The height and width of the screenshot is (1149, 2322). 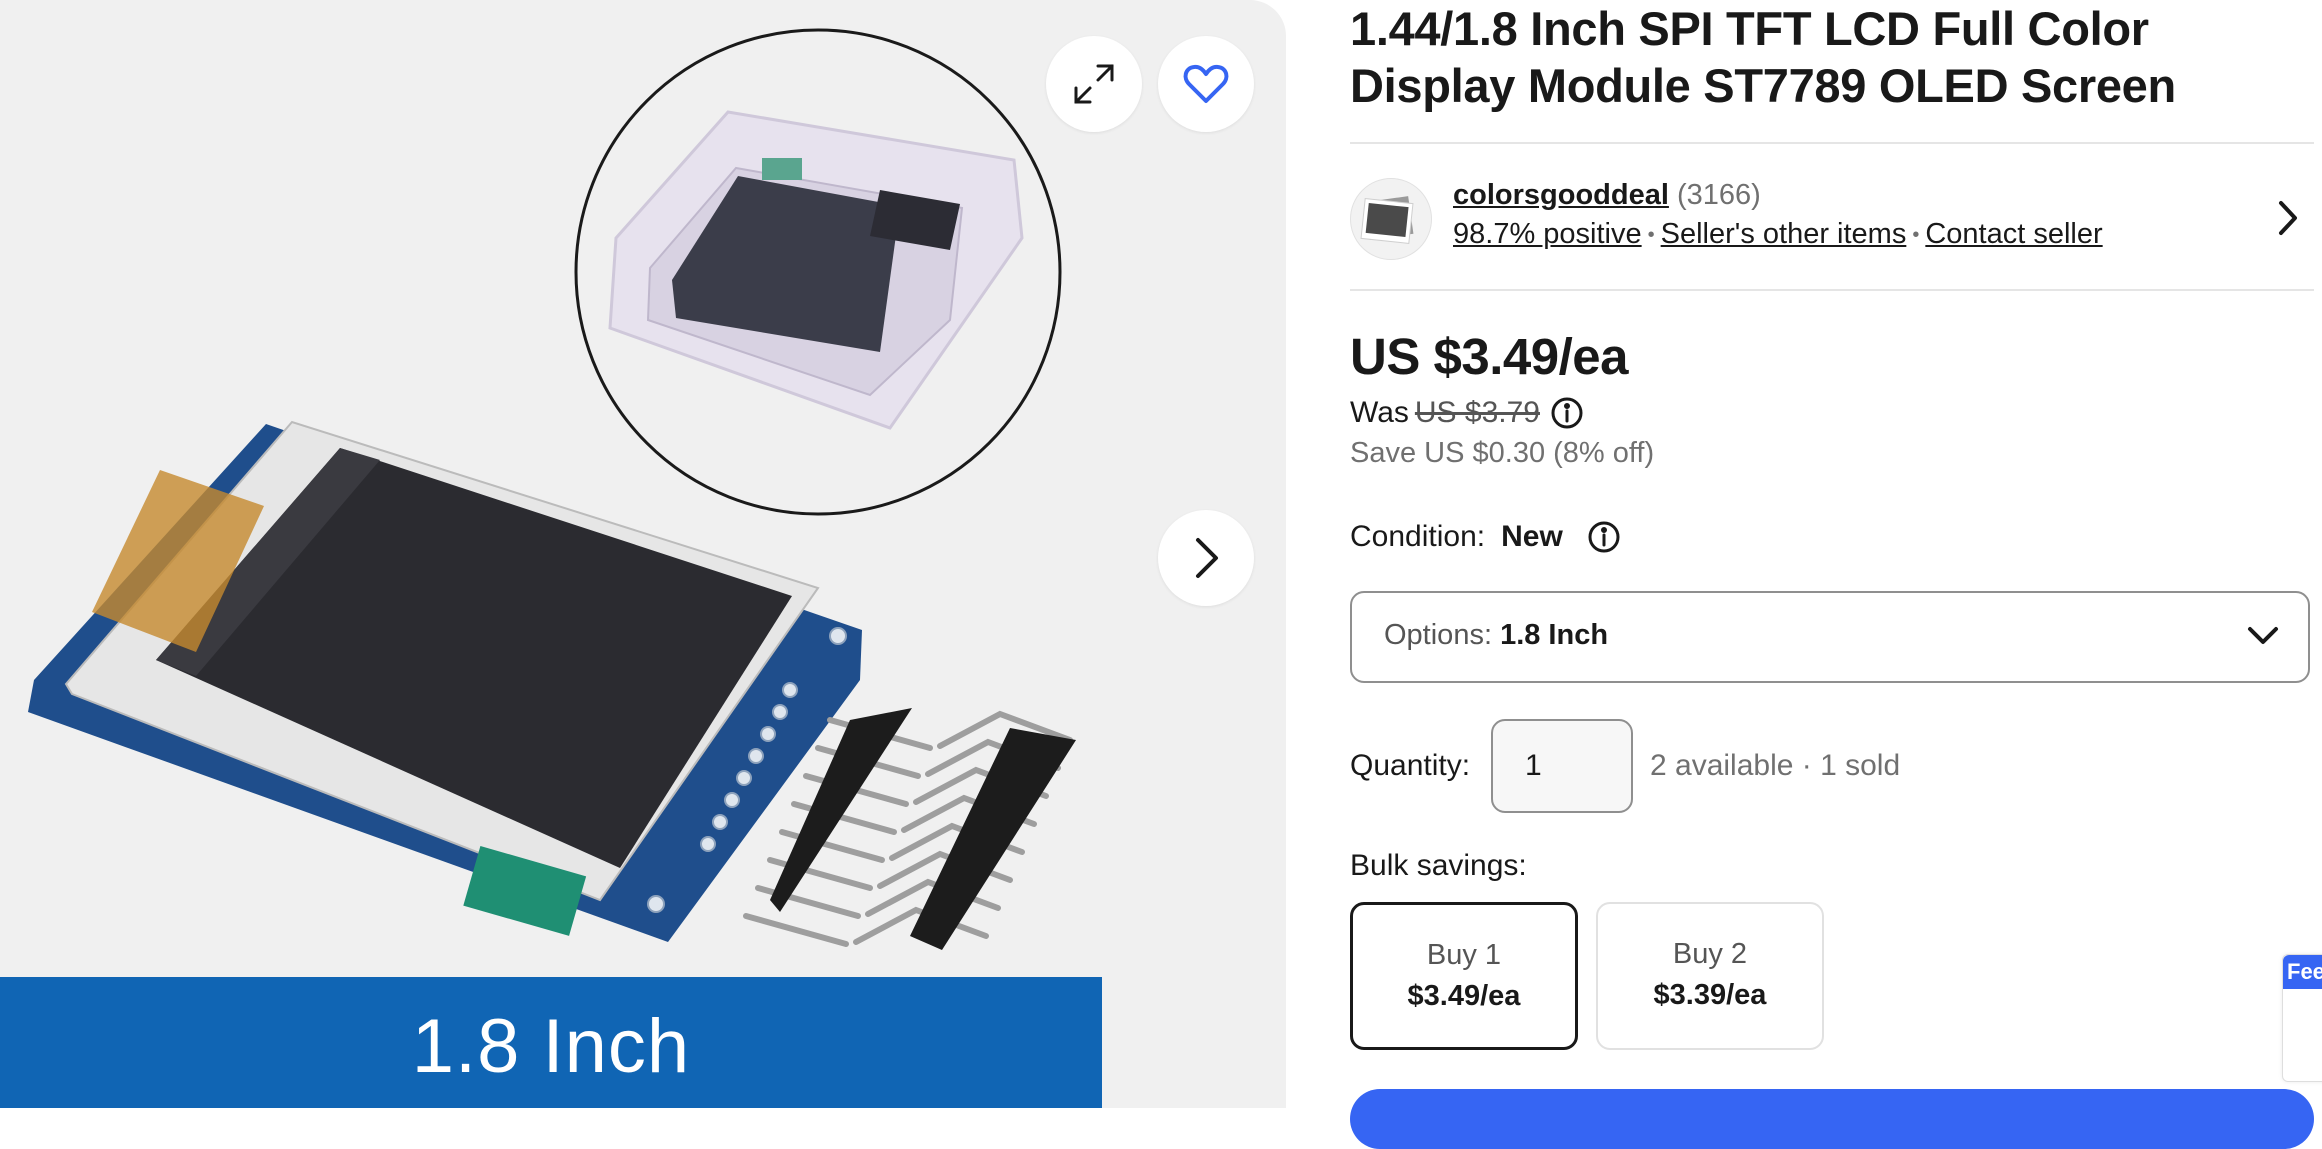 I want to click on inset-magnifier, so click(x=818, y=272).